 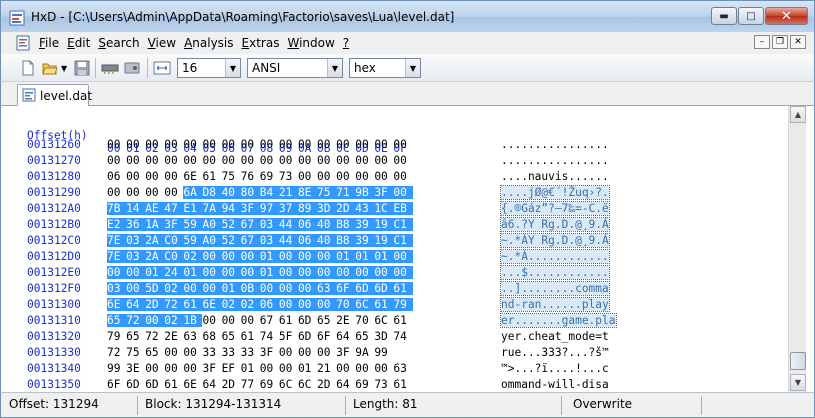 What do you see at coordinates (384, 208) in the screenshot?
I see `hex-byte: 1C` at bounding box center [384, 208].